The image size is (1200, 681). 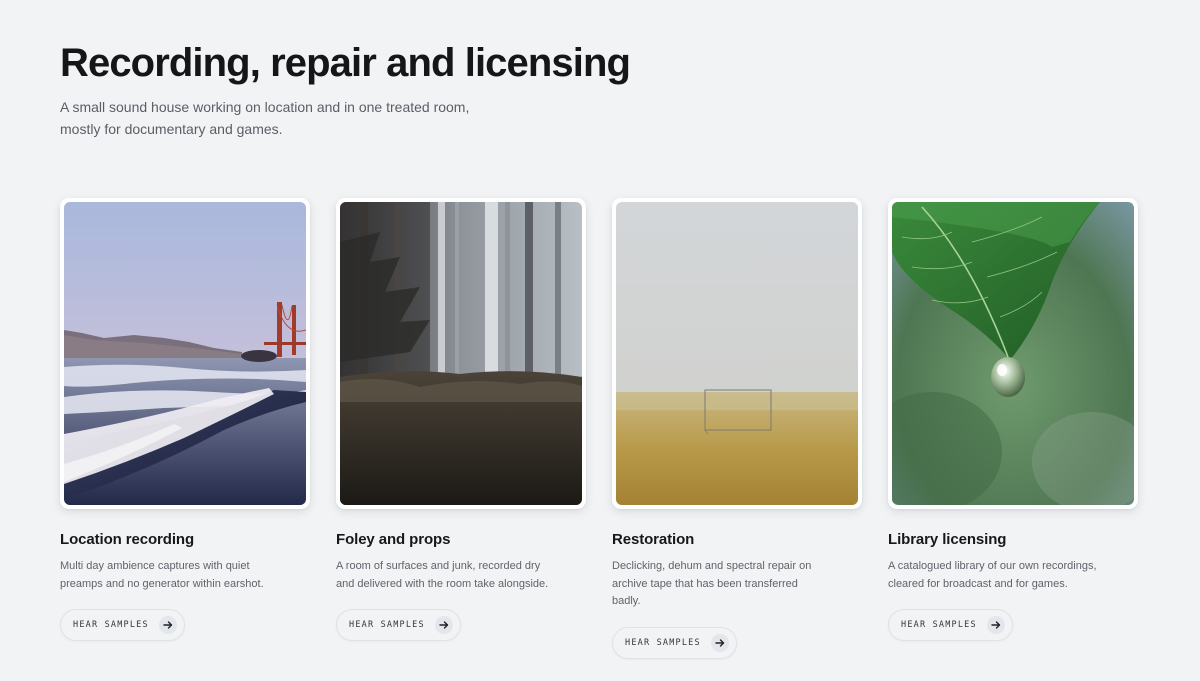 I want to click on foggy-field-goal-photo, so click(x=737, y=353).